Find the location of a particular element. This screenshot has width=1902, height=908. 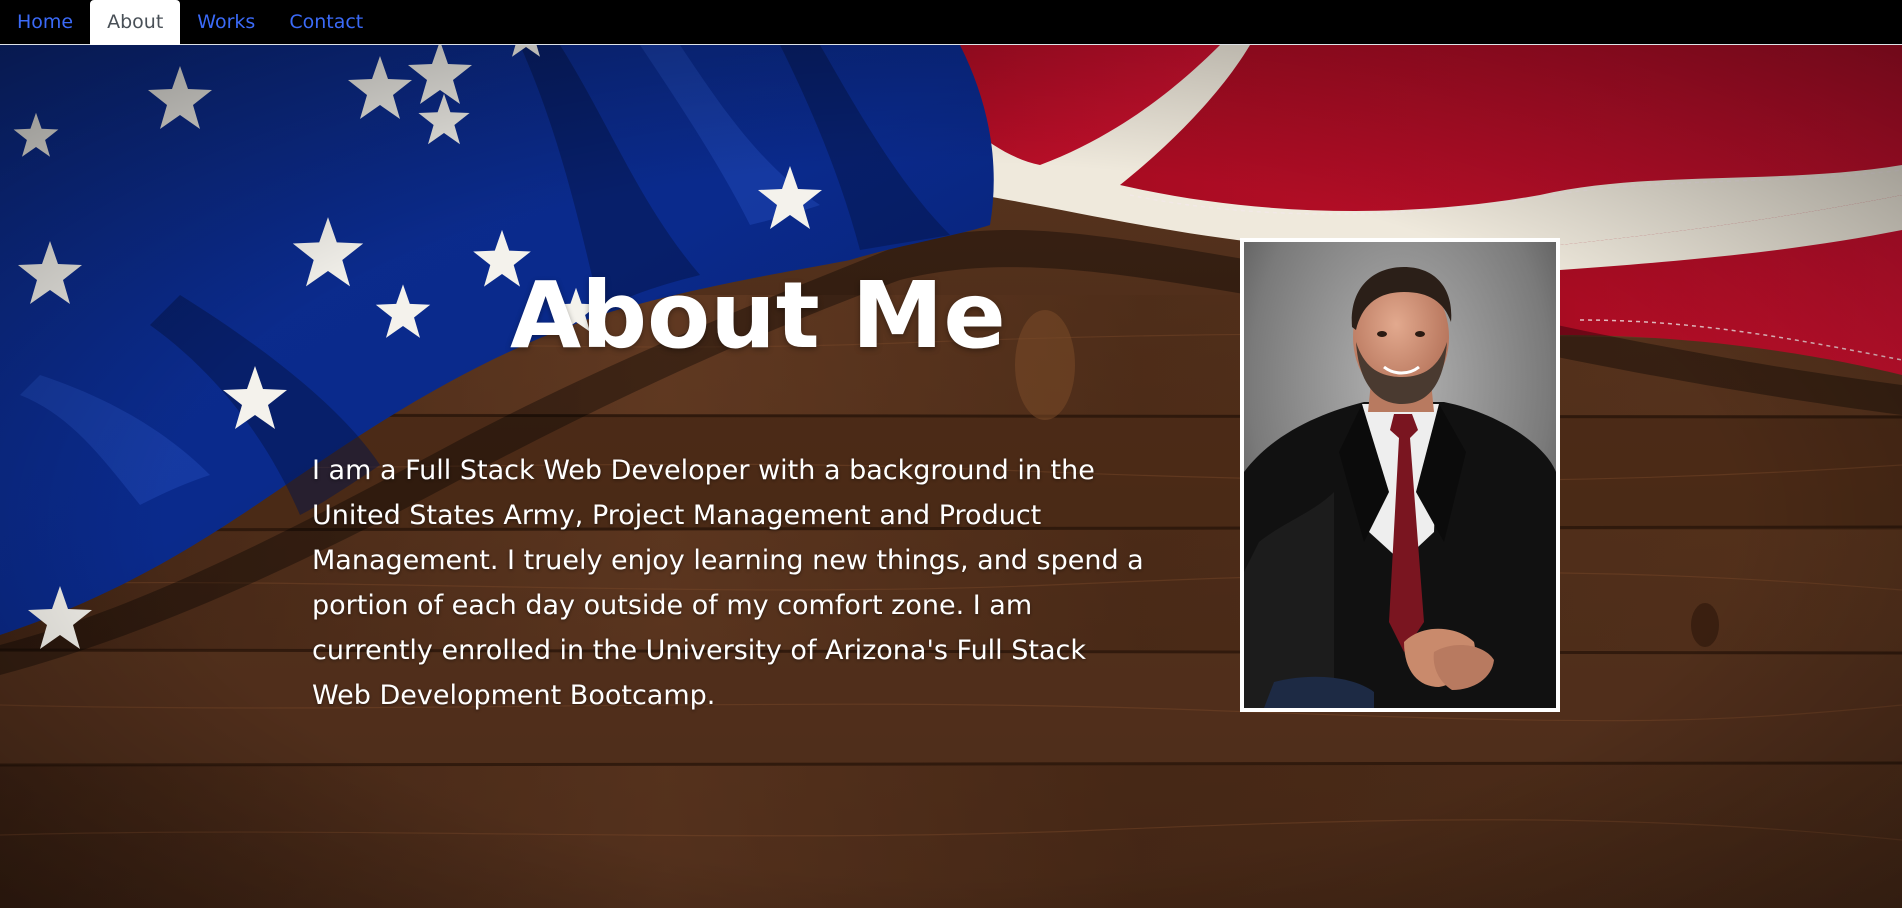

nav-tabs: Home About Works Contact is located at coordinates (951, 22).